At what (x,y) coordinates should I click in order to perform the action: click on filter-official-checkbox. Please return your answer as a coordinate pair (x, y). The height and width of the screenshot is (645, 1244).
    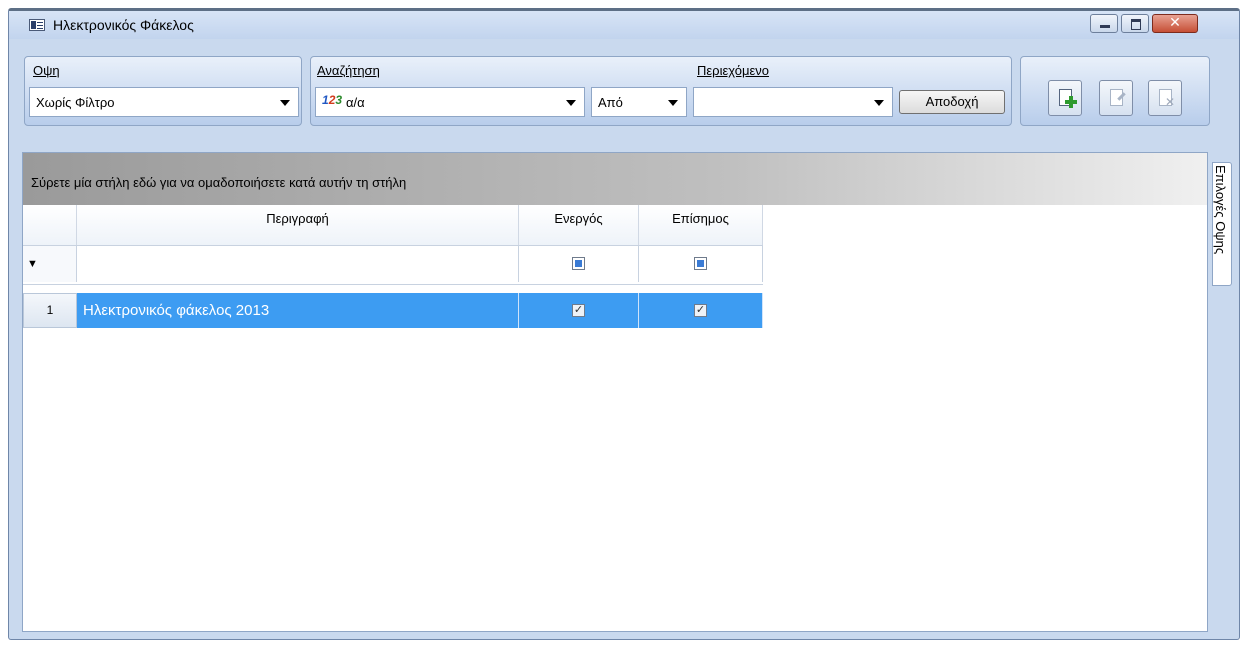
    Looking at the image, I should click on (700, 263).